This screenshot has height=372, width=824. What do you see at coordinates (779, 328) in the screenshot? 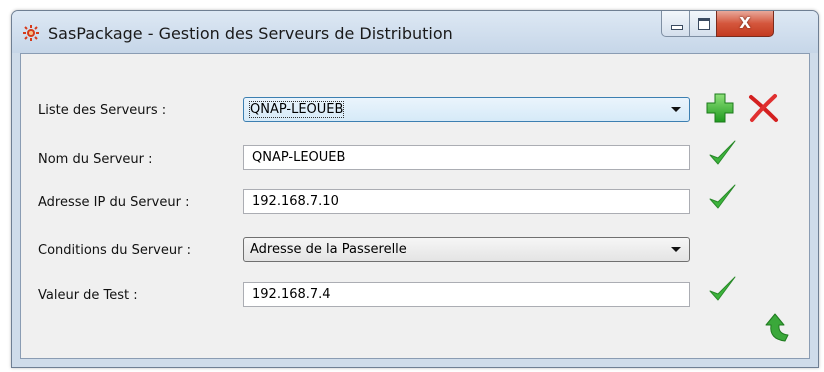
I see `refresh-arrow-icon` at bounding box center [779, 328].